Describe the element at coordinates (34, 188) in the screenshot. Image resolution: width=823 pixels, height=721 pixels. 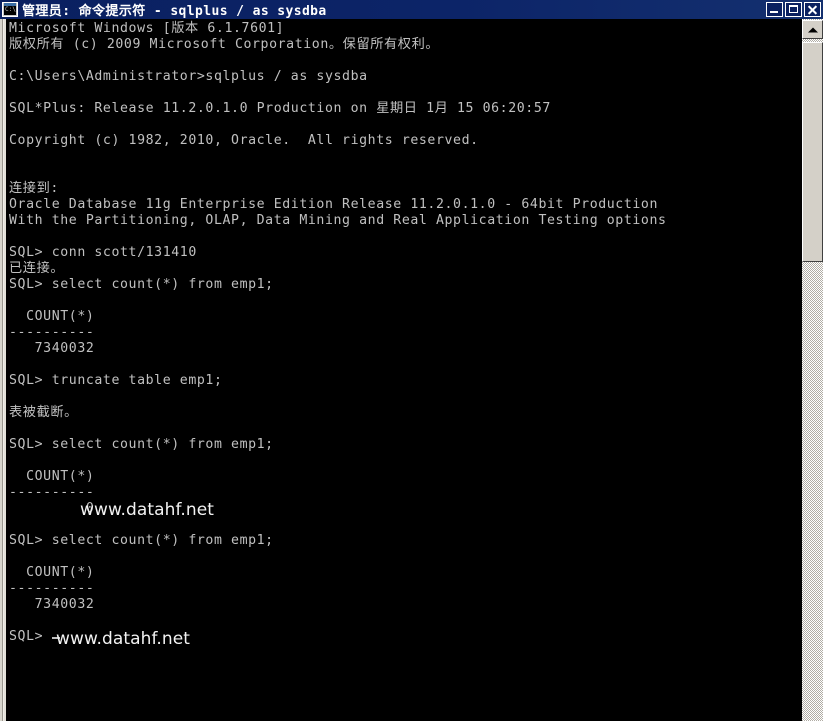
I see `console-line: 连接到:` at that location.